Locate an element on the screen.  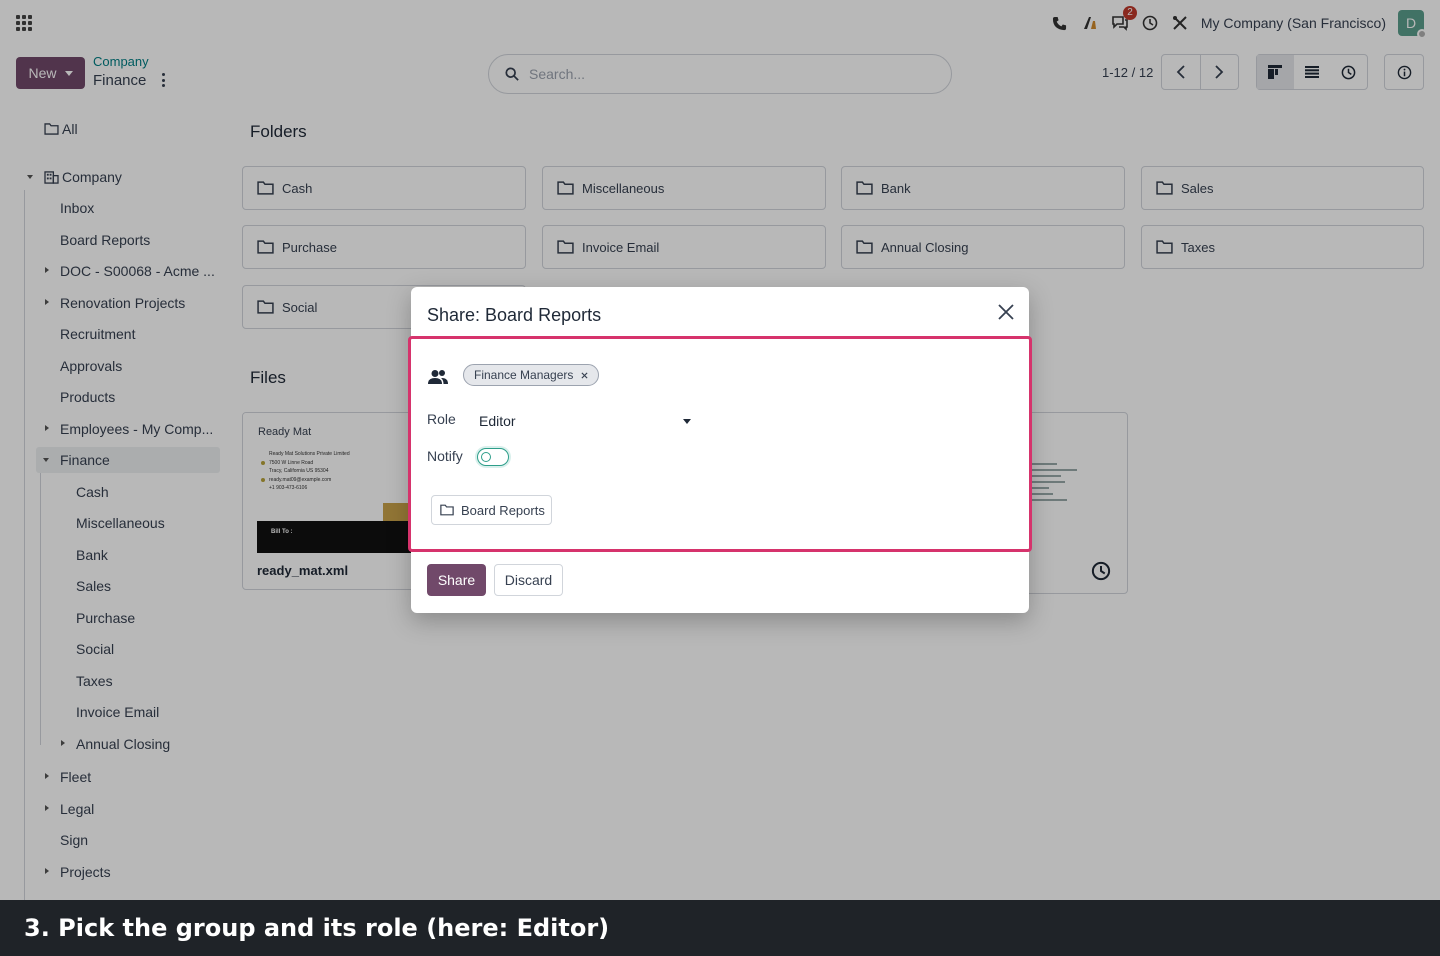
board-reports-folder-chip: Board Reports is located at coordinates (491, 510).